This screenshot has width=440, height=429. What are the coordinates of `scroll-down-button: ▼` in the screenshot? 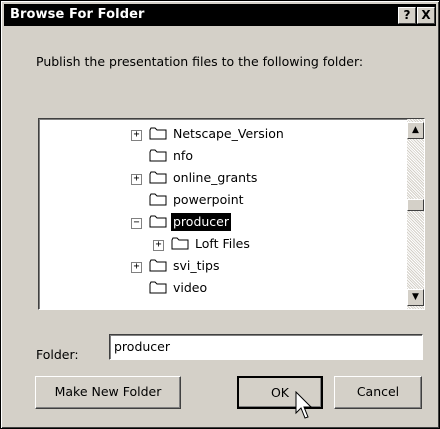 It's located at (415, 297).